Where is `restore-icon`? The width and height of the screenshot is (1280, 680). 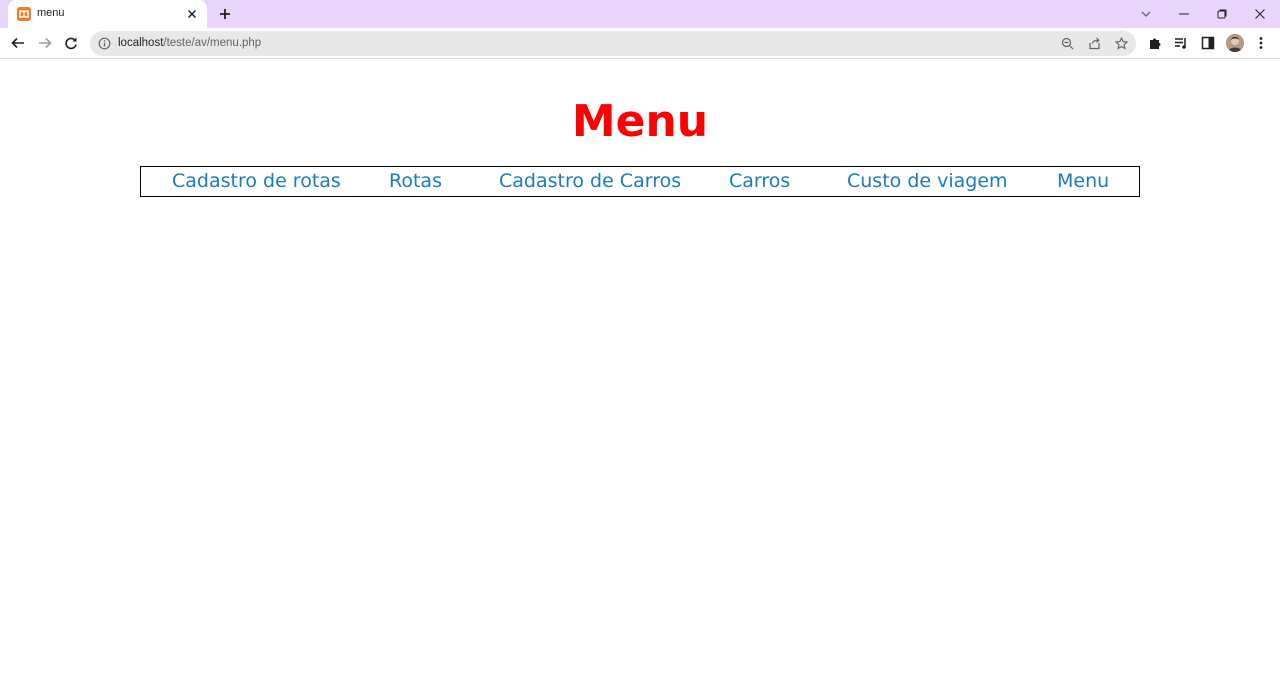 restore-icon is located at coordinates (1222, 14).